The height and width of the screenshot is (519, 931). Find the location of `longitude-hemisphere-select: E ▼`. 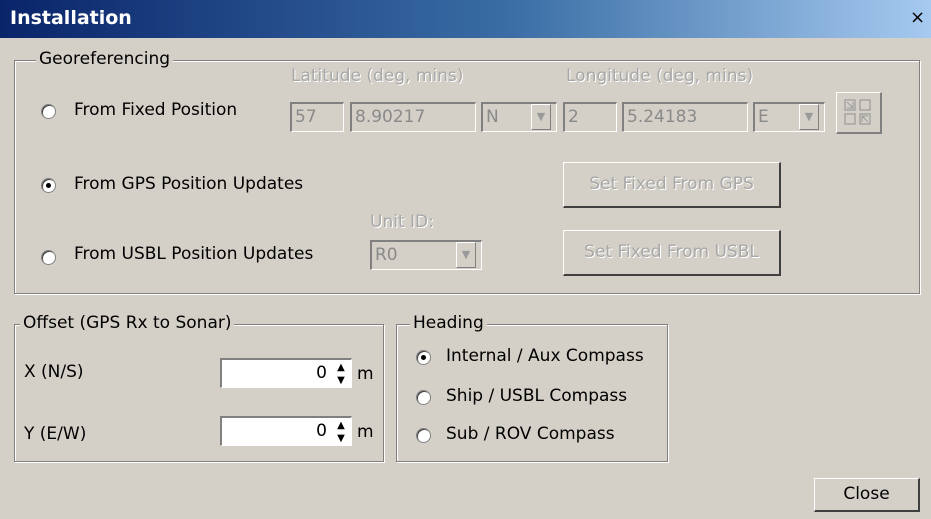

longitude-hemisphere-select: E ▼ is located at coordinates (789, 117).